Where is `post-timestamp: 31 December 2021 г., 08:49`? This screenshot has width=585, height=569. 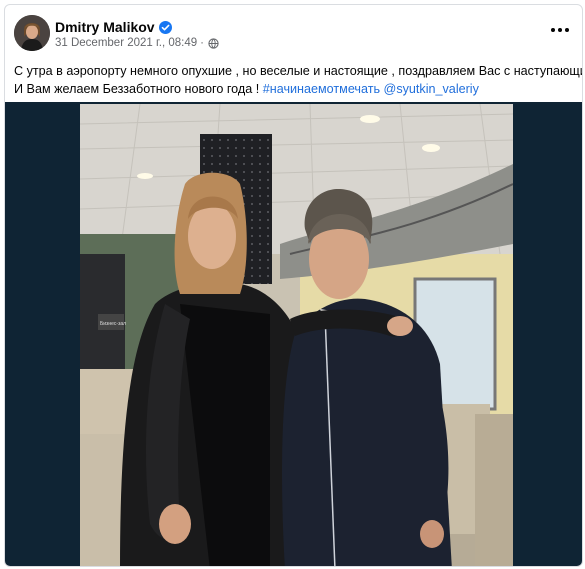 post-timestamp: 31 December 2021 г., 08:49 is located at coordinates (126, 43).